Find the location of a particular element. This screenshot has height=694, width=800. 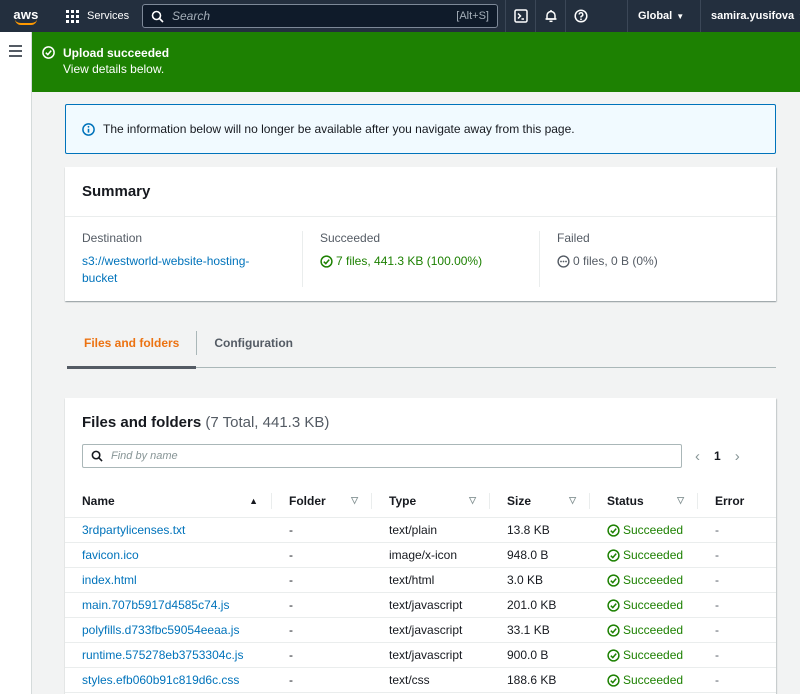

size-cell: 3.0 KB is located at coordinates (525, 580).